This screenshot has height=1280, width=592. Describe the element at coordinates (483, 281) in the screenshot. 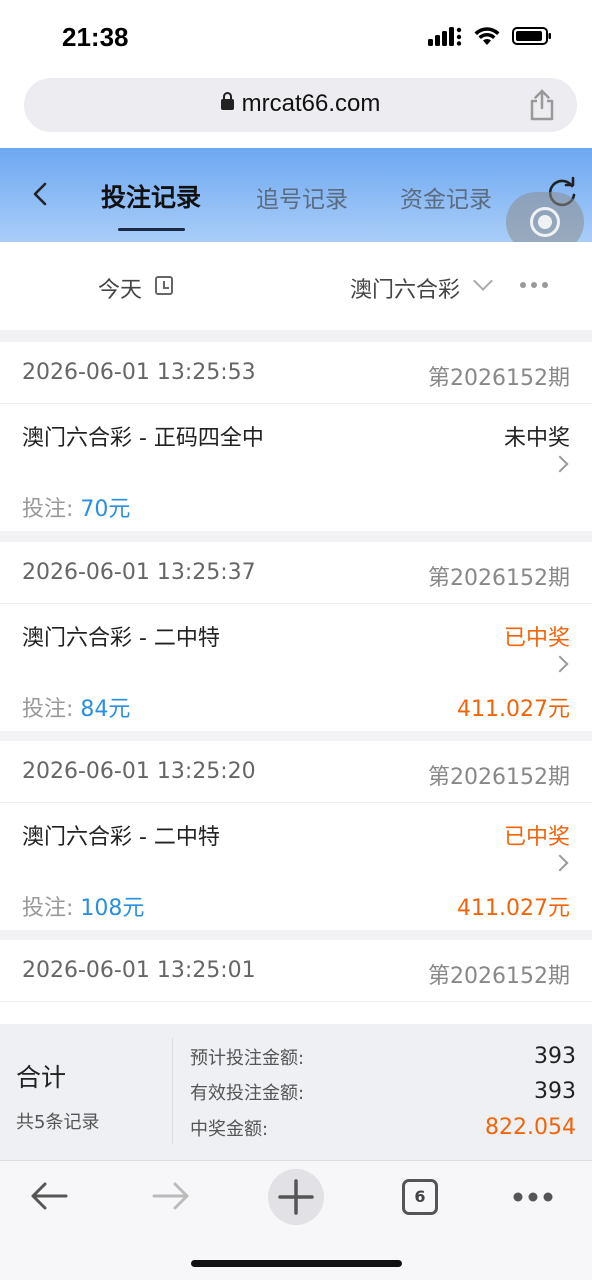

I see `chevron-down-icon` at that location.